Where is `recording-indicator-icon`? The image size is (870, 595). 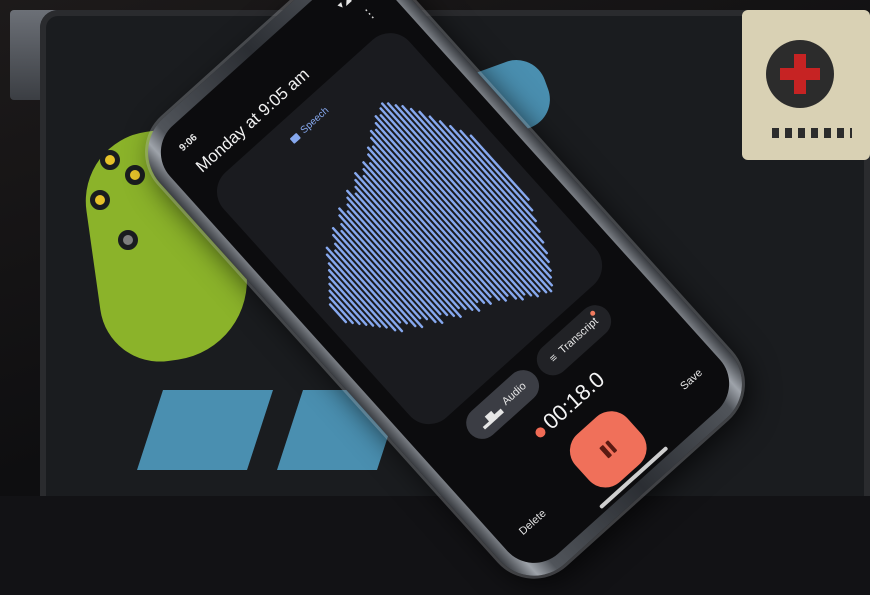 recording-indicator-icon is located at coordinates (540, 432).